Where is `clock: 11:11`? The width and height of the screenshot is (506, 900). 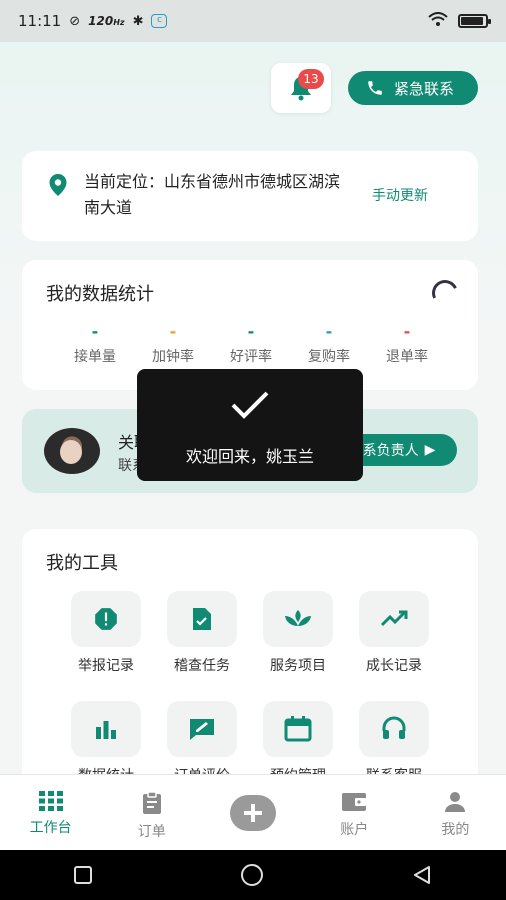 clock: 11:11 is located at coordinates (40, 21).